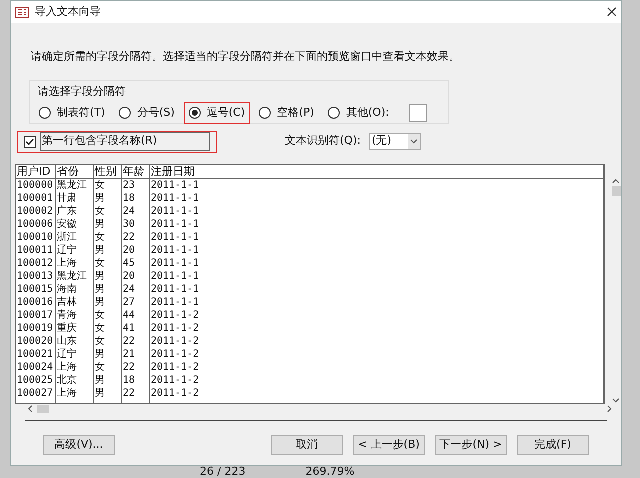 Image resolution: width=640 pixels, height=478 pixels. Describe the element at coordinates (389, 444) in the screenshot. I see `dialog-button: < 上一步(B)` at that location.